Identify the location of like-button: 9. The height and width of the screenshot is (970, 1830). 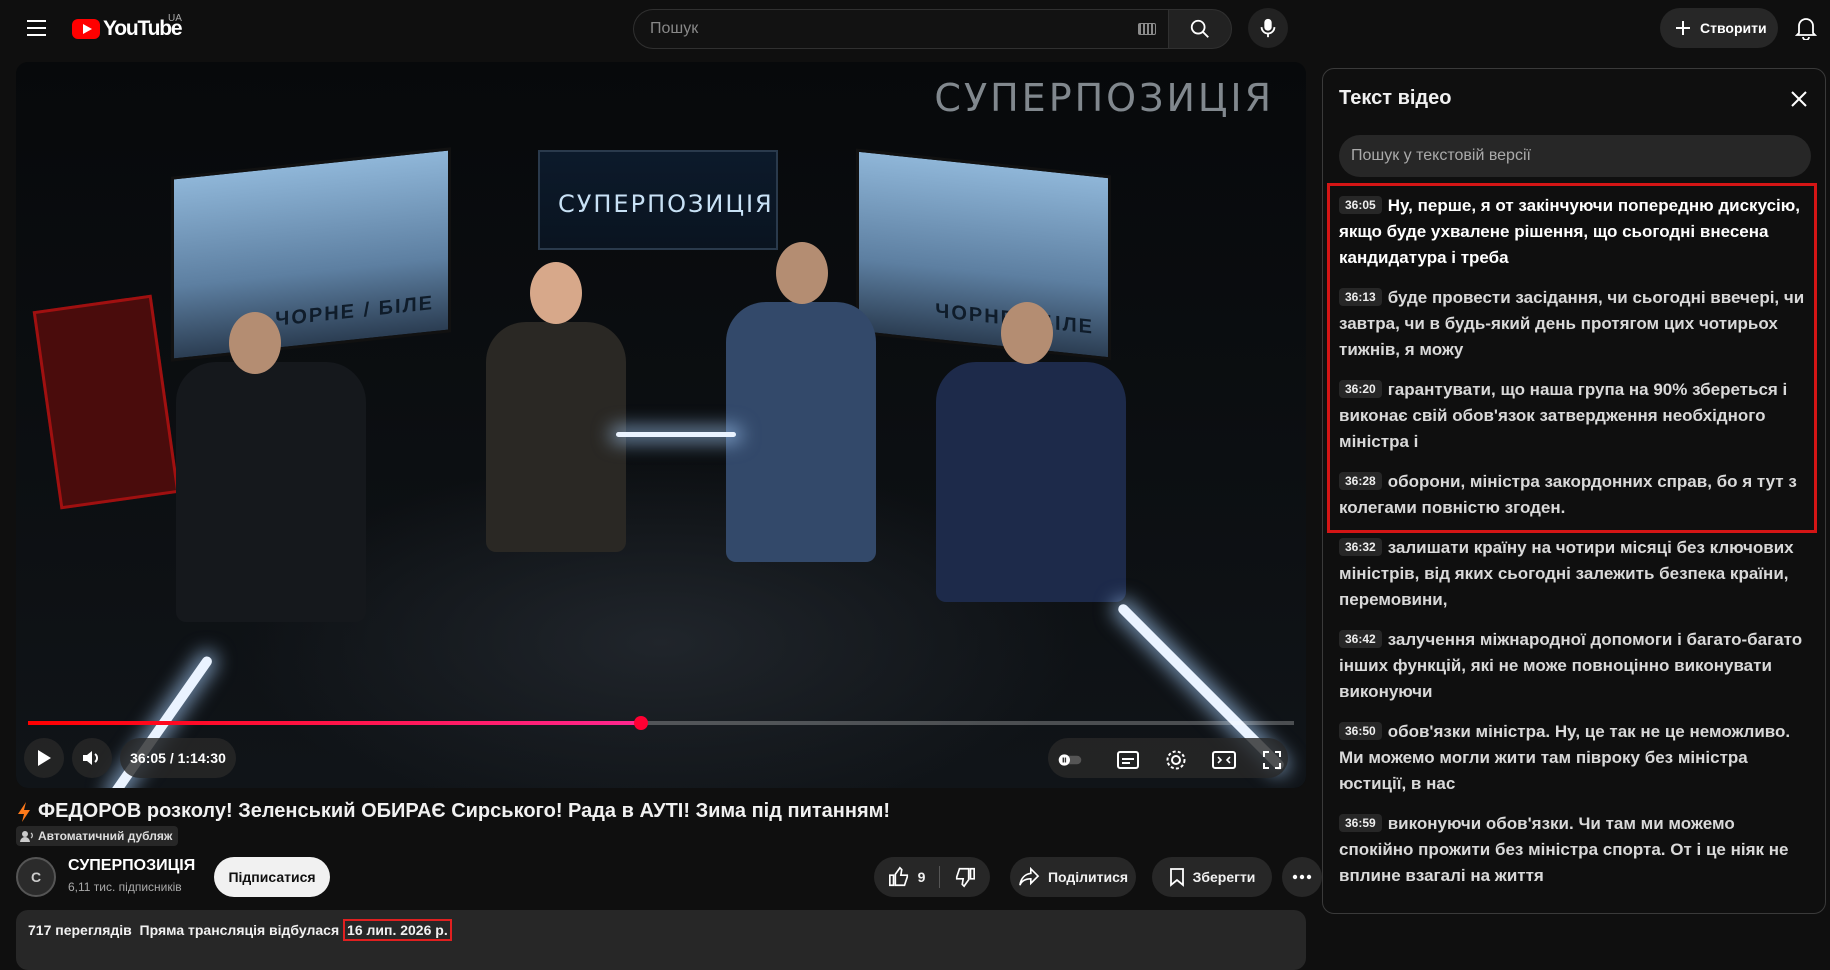
(914, 877).